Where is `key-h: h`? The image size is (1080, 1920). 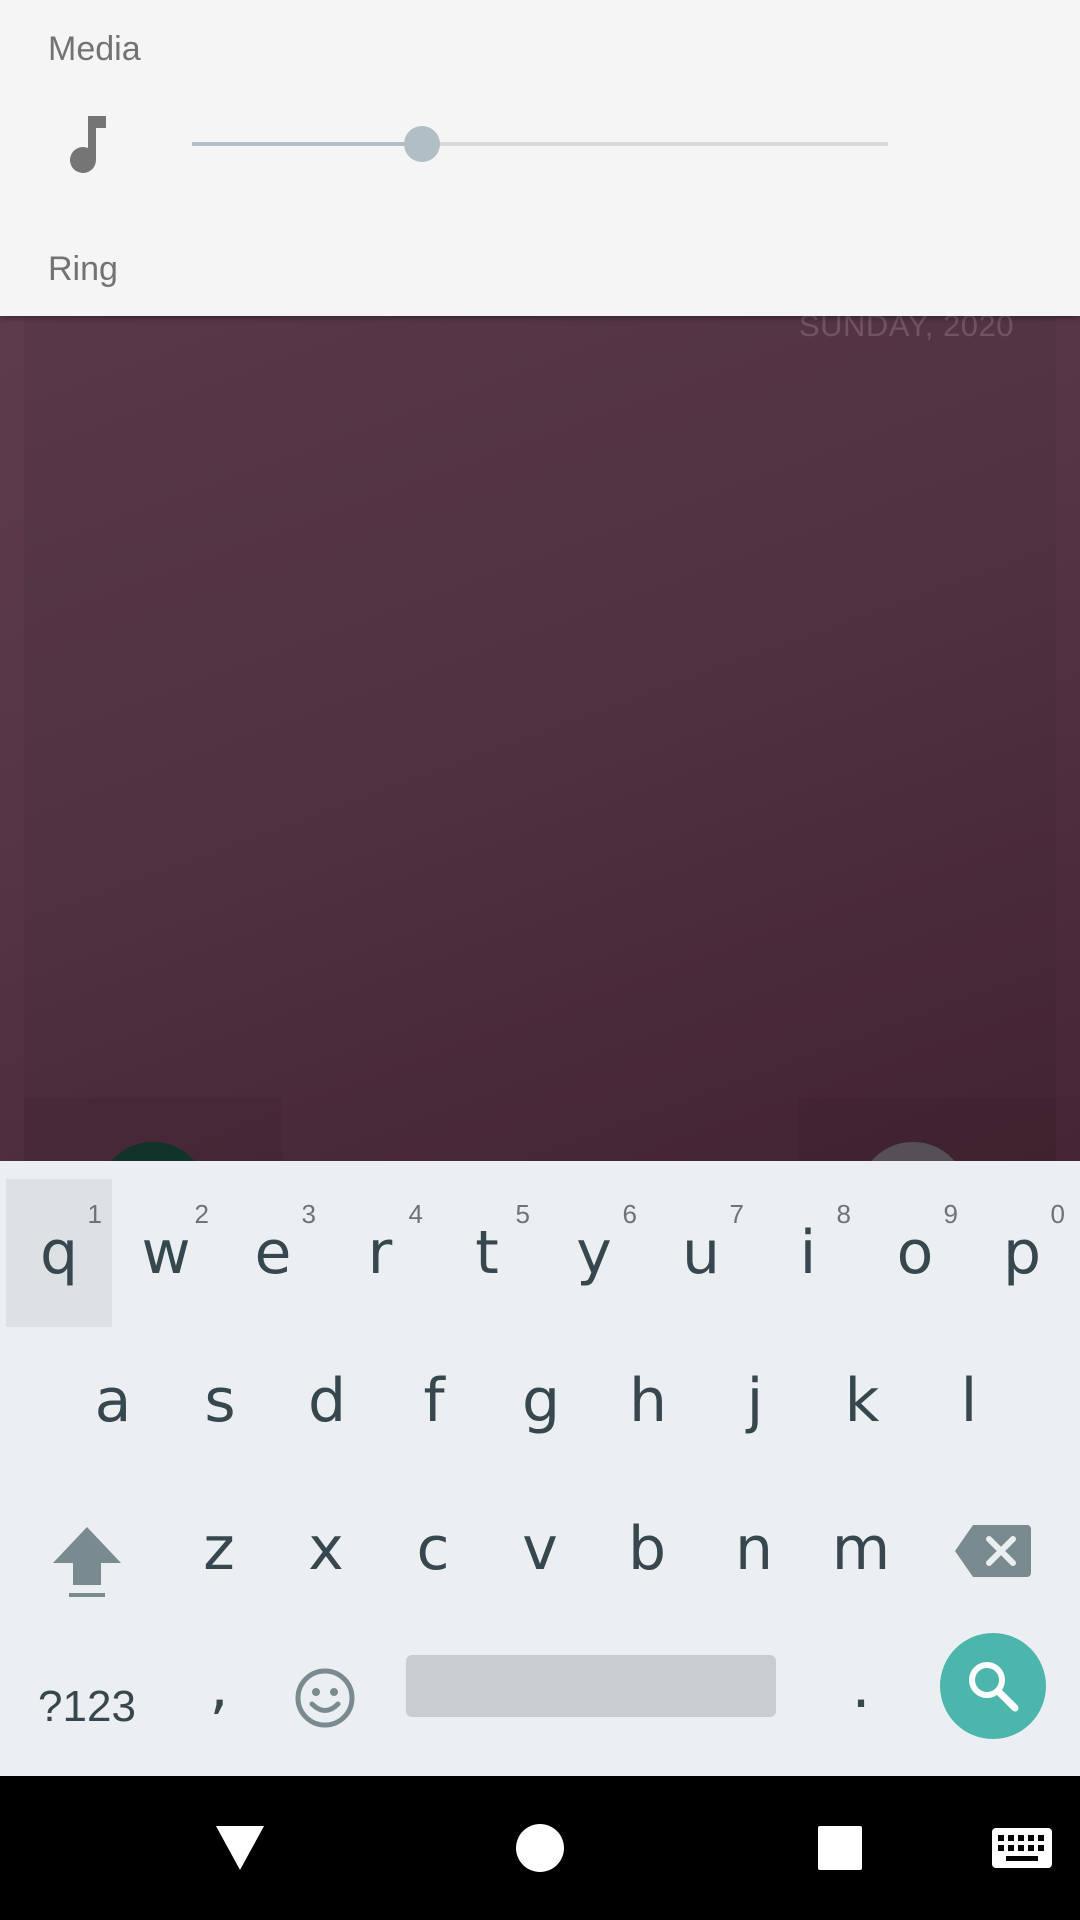
key-h: h is located at coordinates (648, 1401).